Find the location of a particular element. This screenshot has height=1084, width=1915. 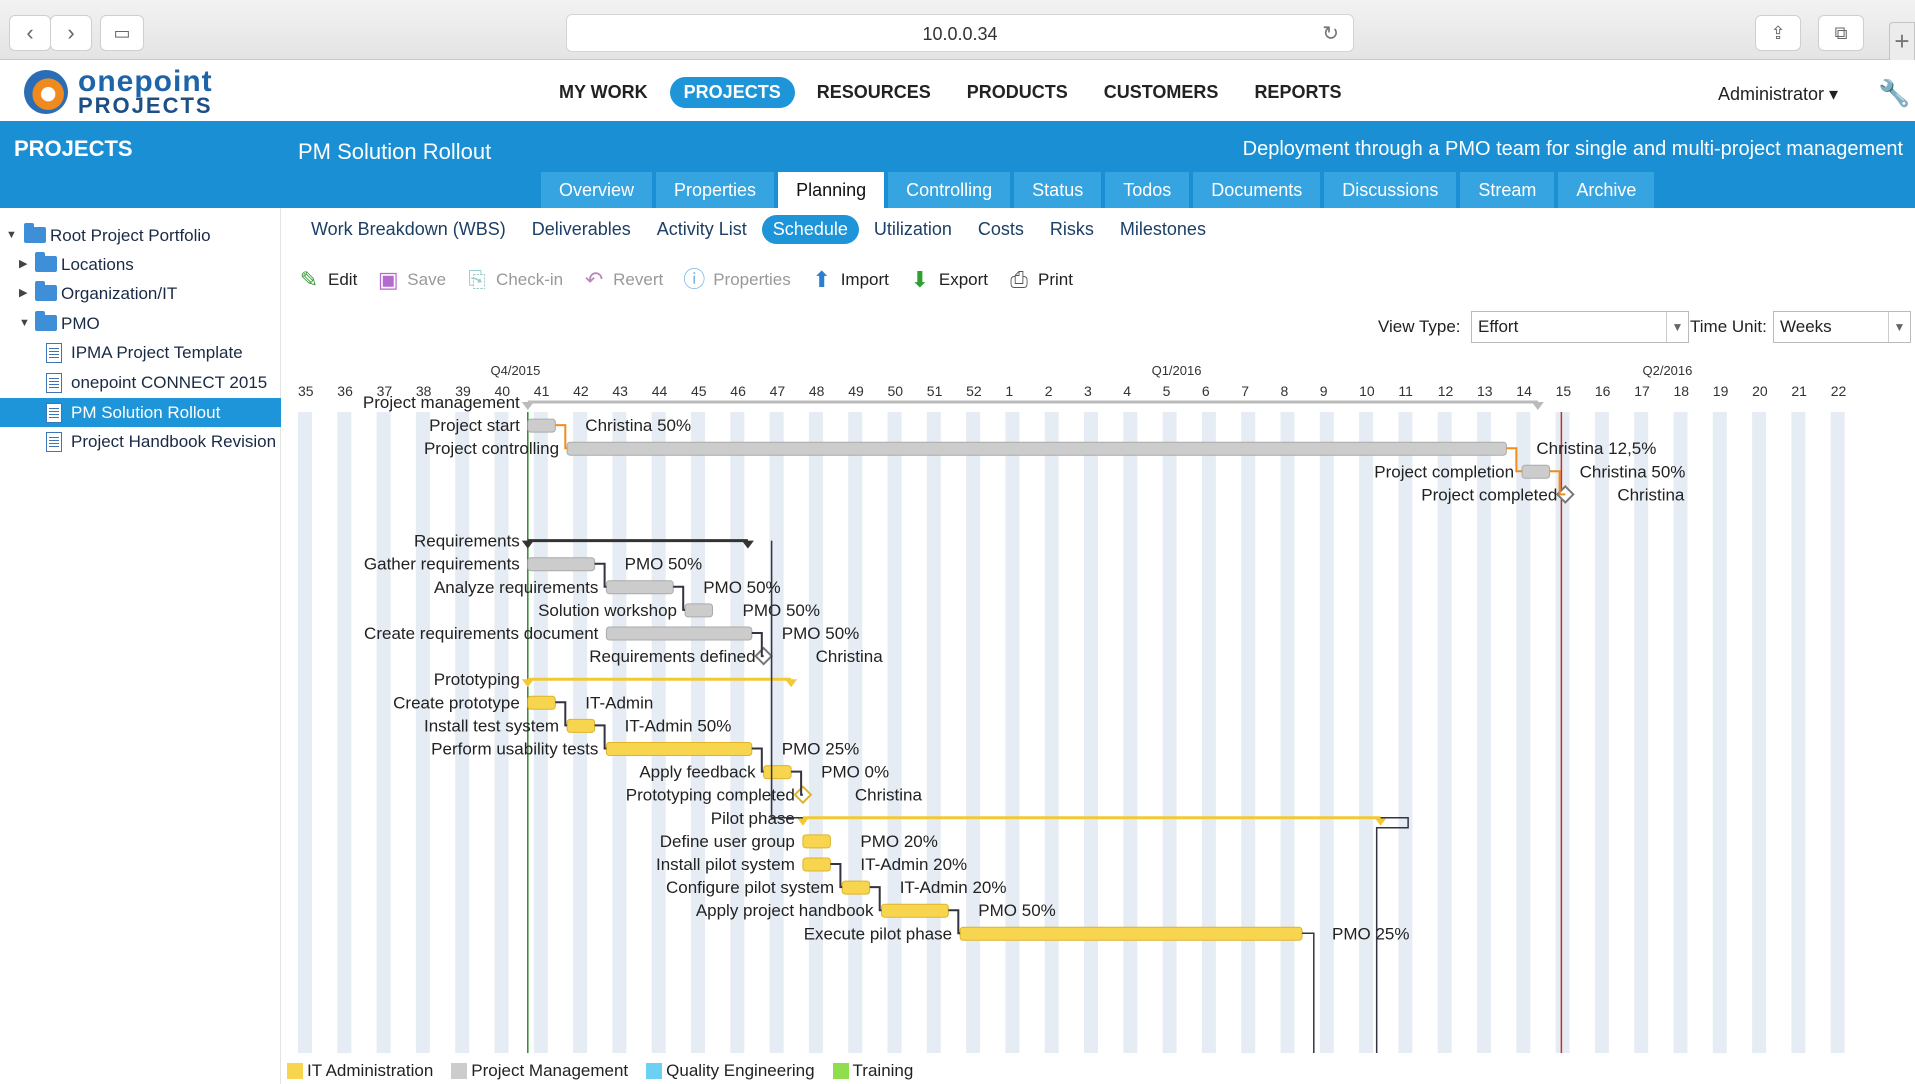

week-tick-label: 45 is located at coordinates (699, 391).